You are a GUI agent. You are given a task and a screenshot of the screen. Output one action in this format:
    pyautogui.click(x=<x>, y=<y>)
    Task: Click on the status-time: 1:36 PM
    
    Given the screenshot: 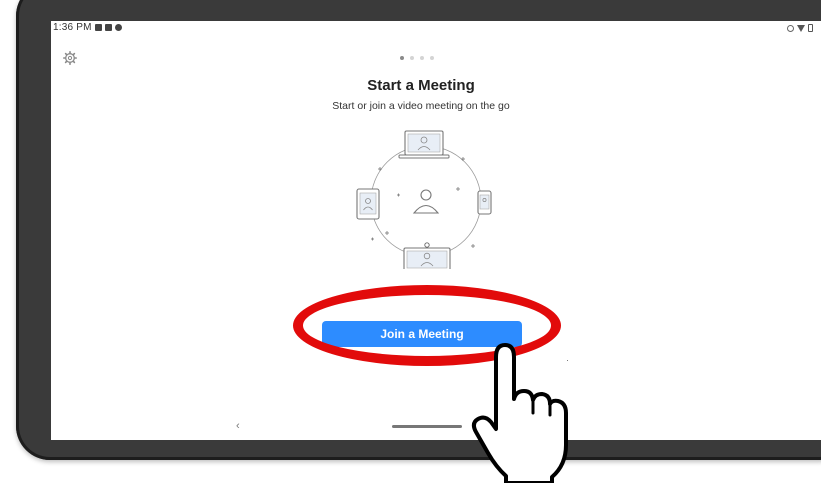 What is the action you would take?
    pyautogui.click(x=72, y=27)
    